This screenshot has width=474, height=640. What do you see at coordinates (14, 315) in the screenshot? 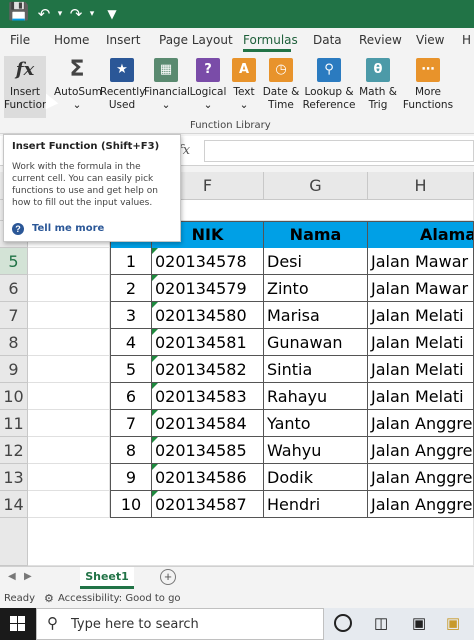
I see `row-header: 7` at bounding box center [14, 315].